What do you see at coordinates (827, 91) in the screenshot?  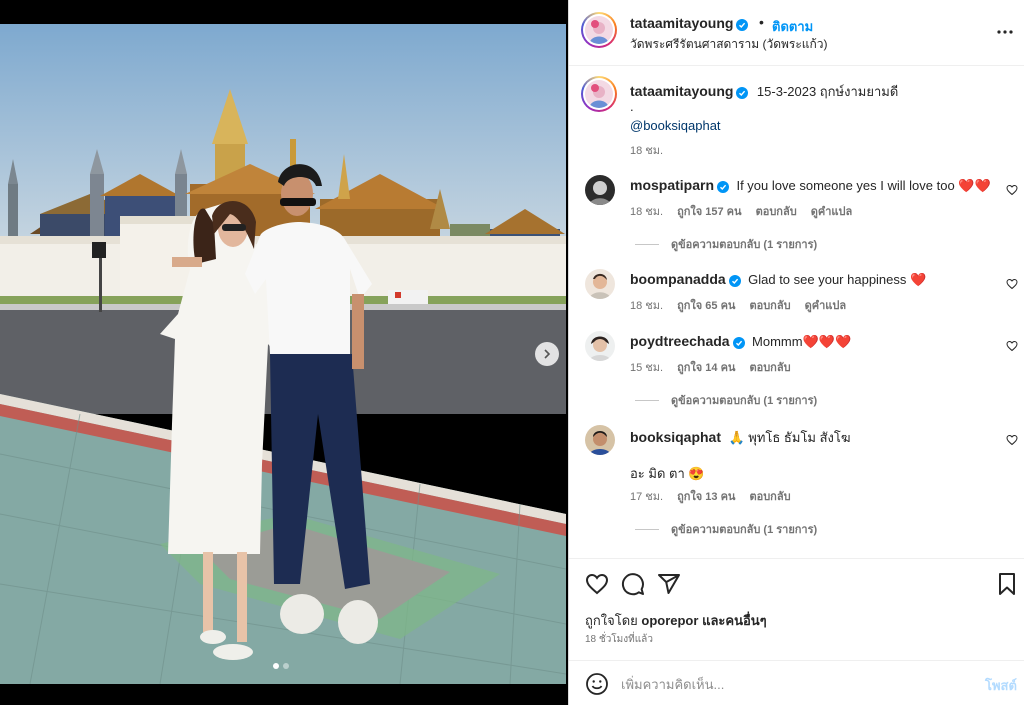 I see `caption-text: 15-3-2023 ฤกษ์งามยามดี` at bounding box center [827, 91].